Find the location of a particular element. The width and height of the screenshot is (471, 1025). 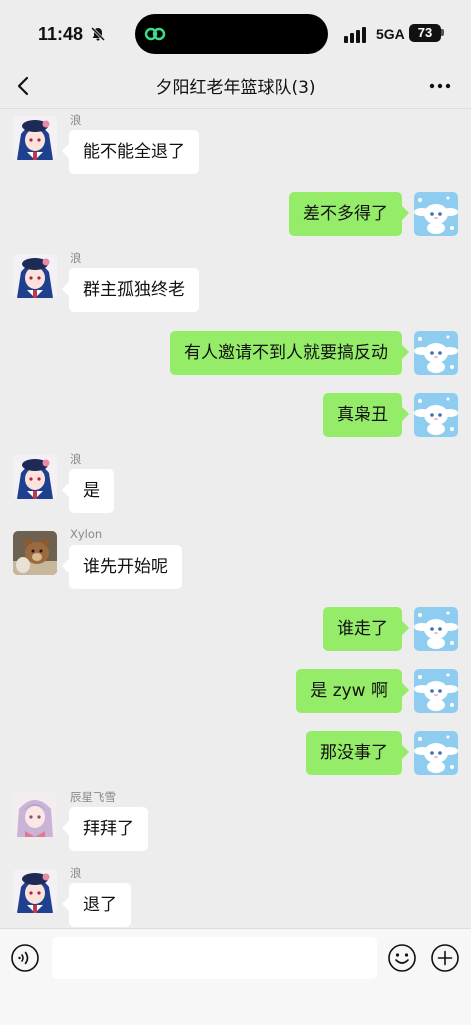

sender-name: Xylon is located at coordinates (86, 534).